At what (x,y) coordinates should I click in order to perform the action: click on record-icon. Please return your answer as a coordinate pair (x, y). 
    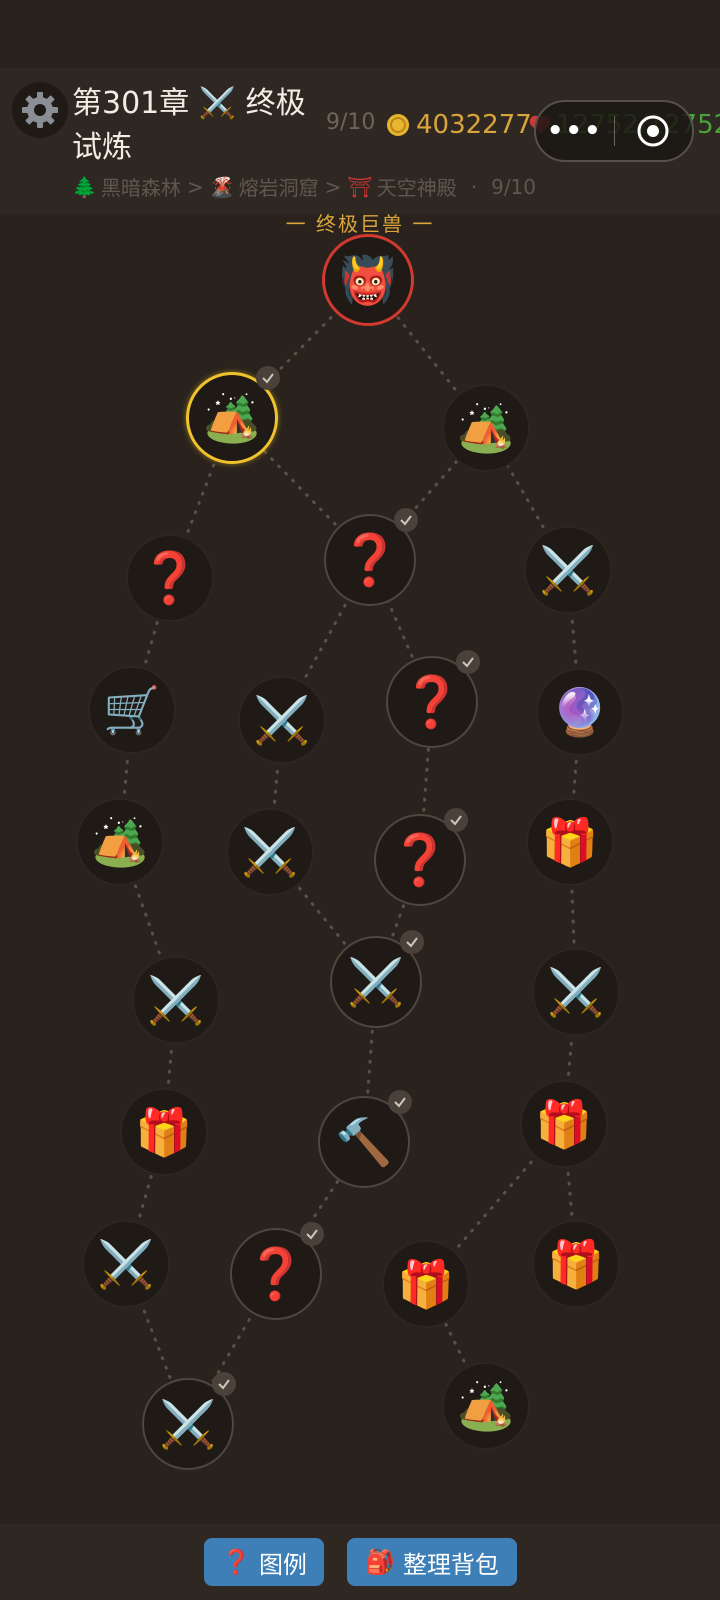
    Looking at the image, I should click on (653, 131).